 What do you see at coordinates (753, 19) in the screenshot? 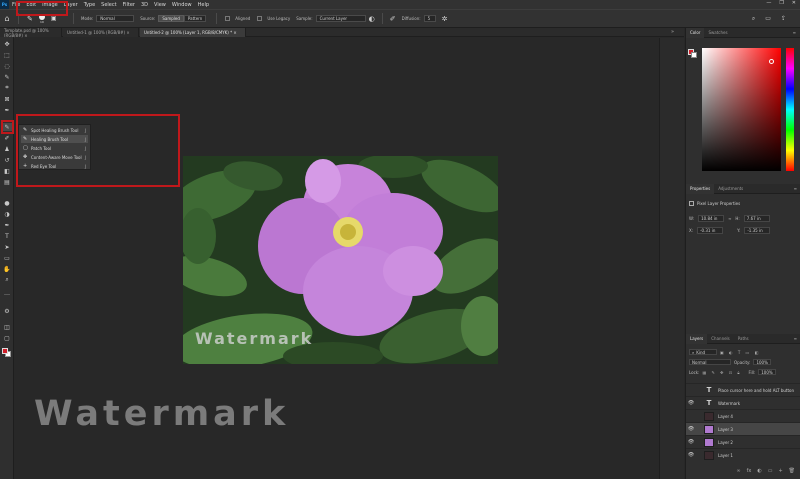
I see `search-icon: ⌕` at bounding box center [753, 19].